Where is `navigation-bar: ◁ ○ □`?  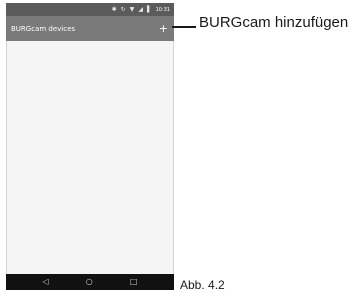
navigation-bar: ◁ ○ □ is located at coordinates (90, 282).